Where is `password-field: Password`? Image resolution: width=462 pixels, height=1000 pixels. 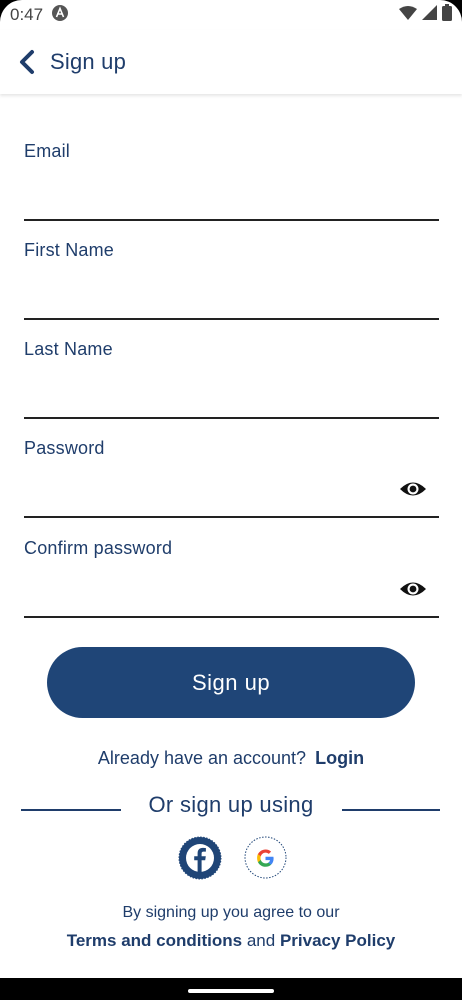 password-field: Password is located at coordinates (231, 478).